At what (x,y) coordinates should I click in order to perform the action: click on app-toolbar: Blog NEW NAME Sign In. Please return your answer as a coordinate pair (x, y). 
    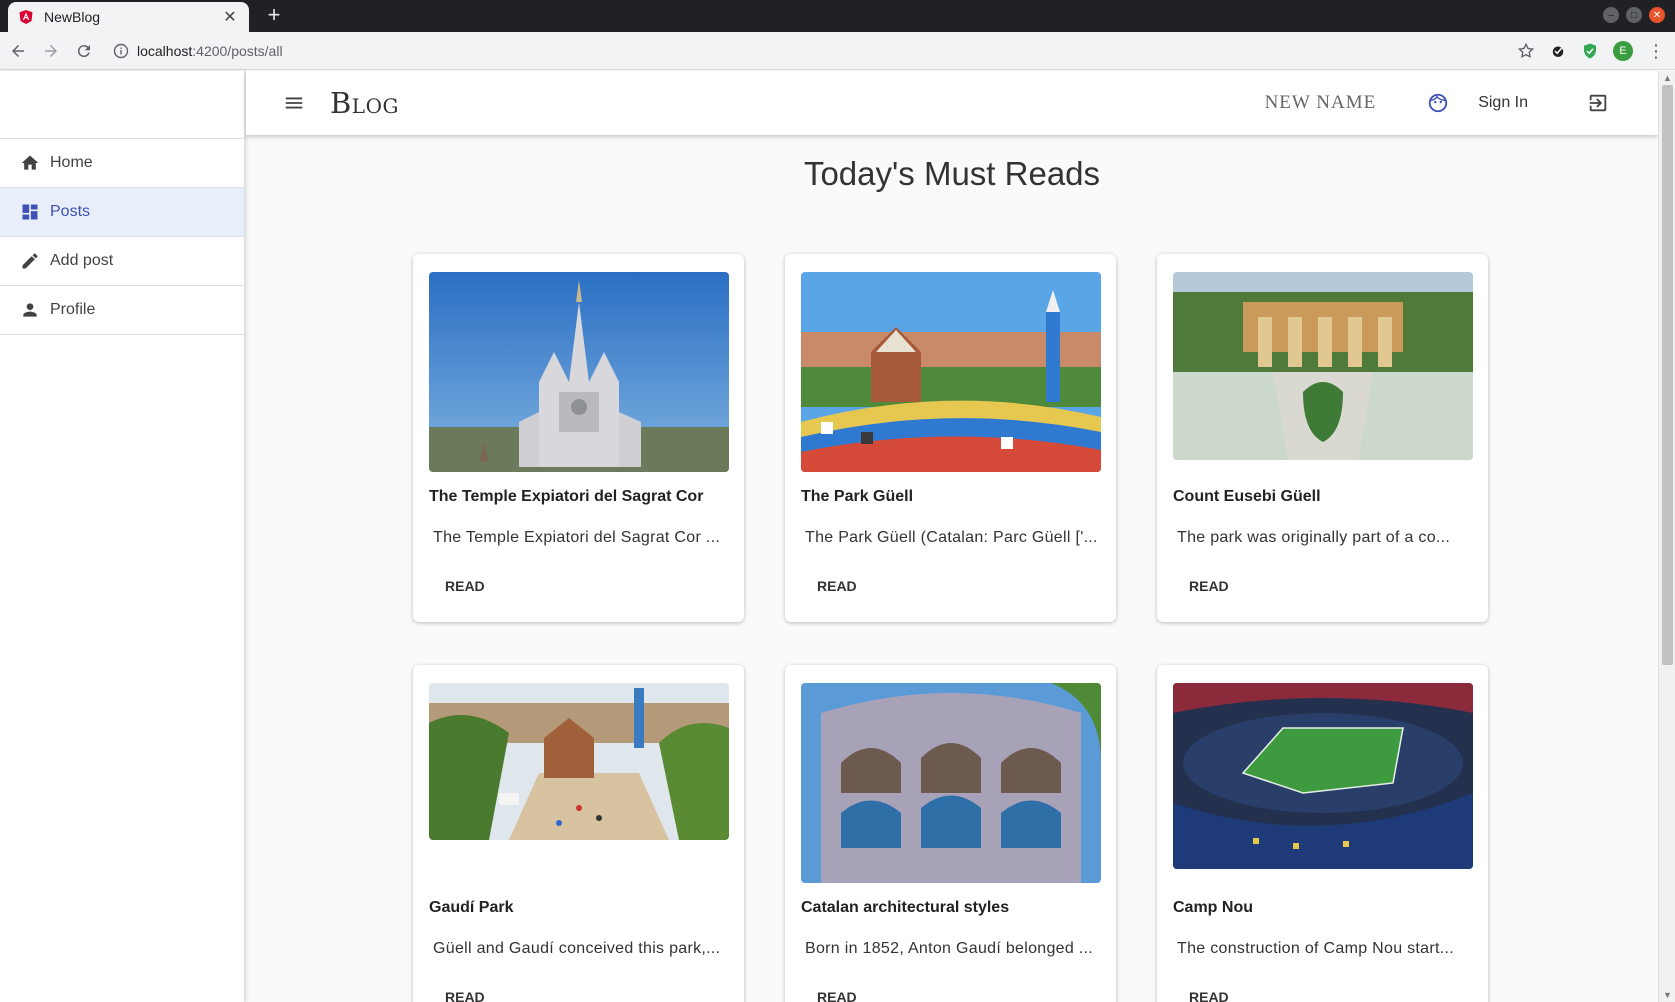
    Looking at the image, I should click on (952, 103).